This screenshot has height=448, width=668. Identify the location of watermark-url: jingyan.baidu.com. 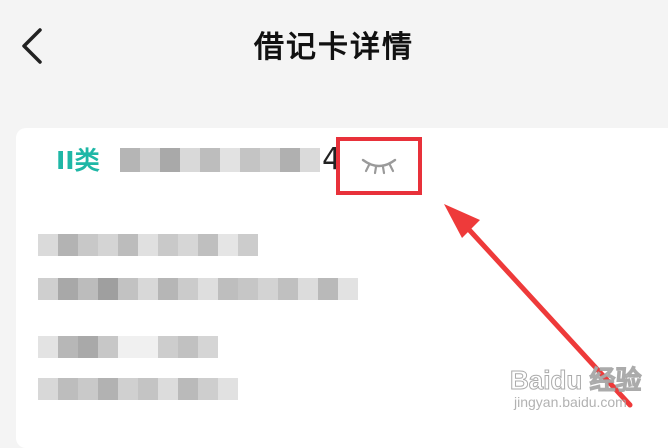
(570, 402).